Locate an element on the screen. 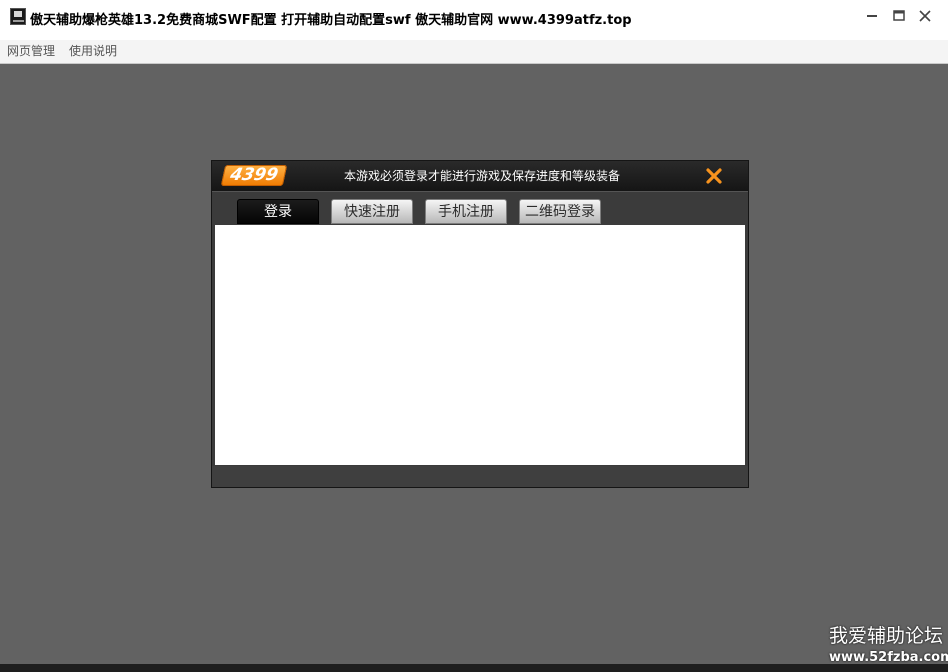  dialog-header: 4399 本游戏必须登录才能进行游戏及保存进度和等级装备 is located at coordinates (480, 176).